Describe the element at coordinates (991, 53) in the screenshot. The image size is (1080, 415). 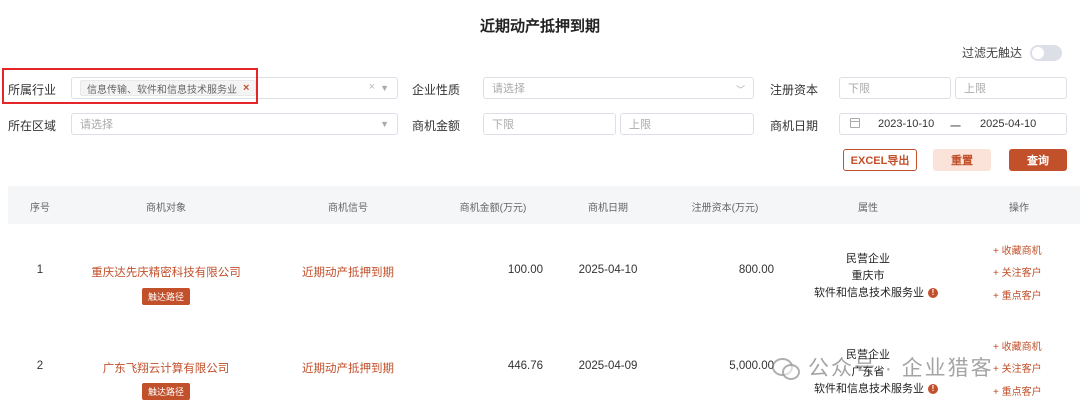
I see `filter-no-reach-label: 过滤无触达` at that location.